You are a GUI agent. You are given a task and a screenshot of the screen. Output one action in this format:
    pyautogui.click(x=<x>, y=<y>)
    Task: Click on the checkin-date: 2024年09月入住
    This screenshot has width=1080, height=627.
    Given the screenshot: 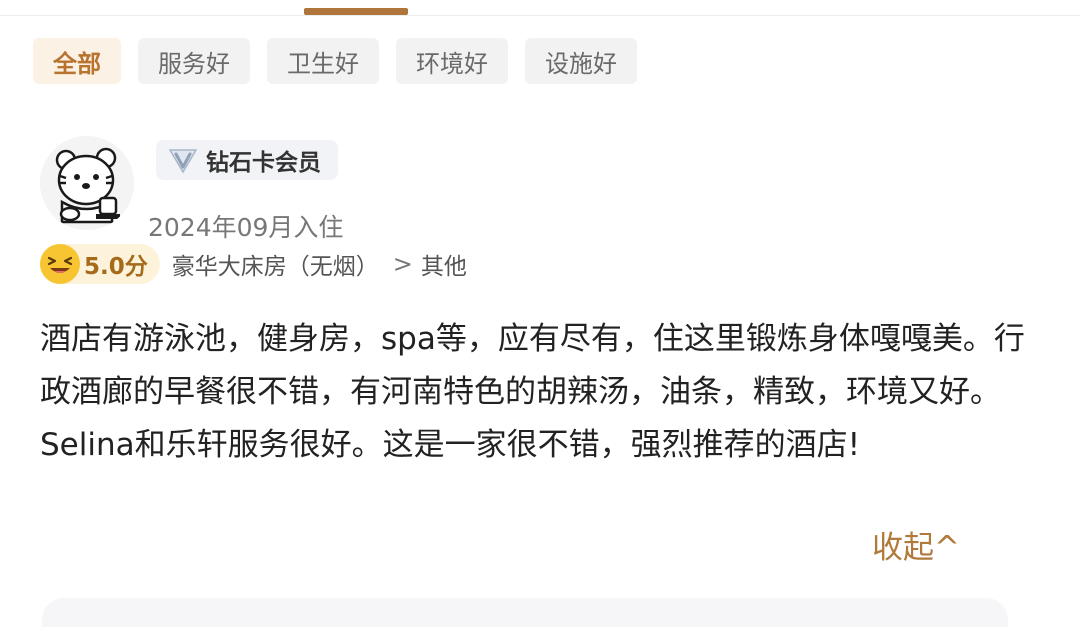 What is the action you would take?
    pyautogui.click(x=246, y=227)
    